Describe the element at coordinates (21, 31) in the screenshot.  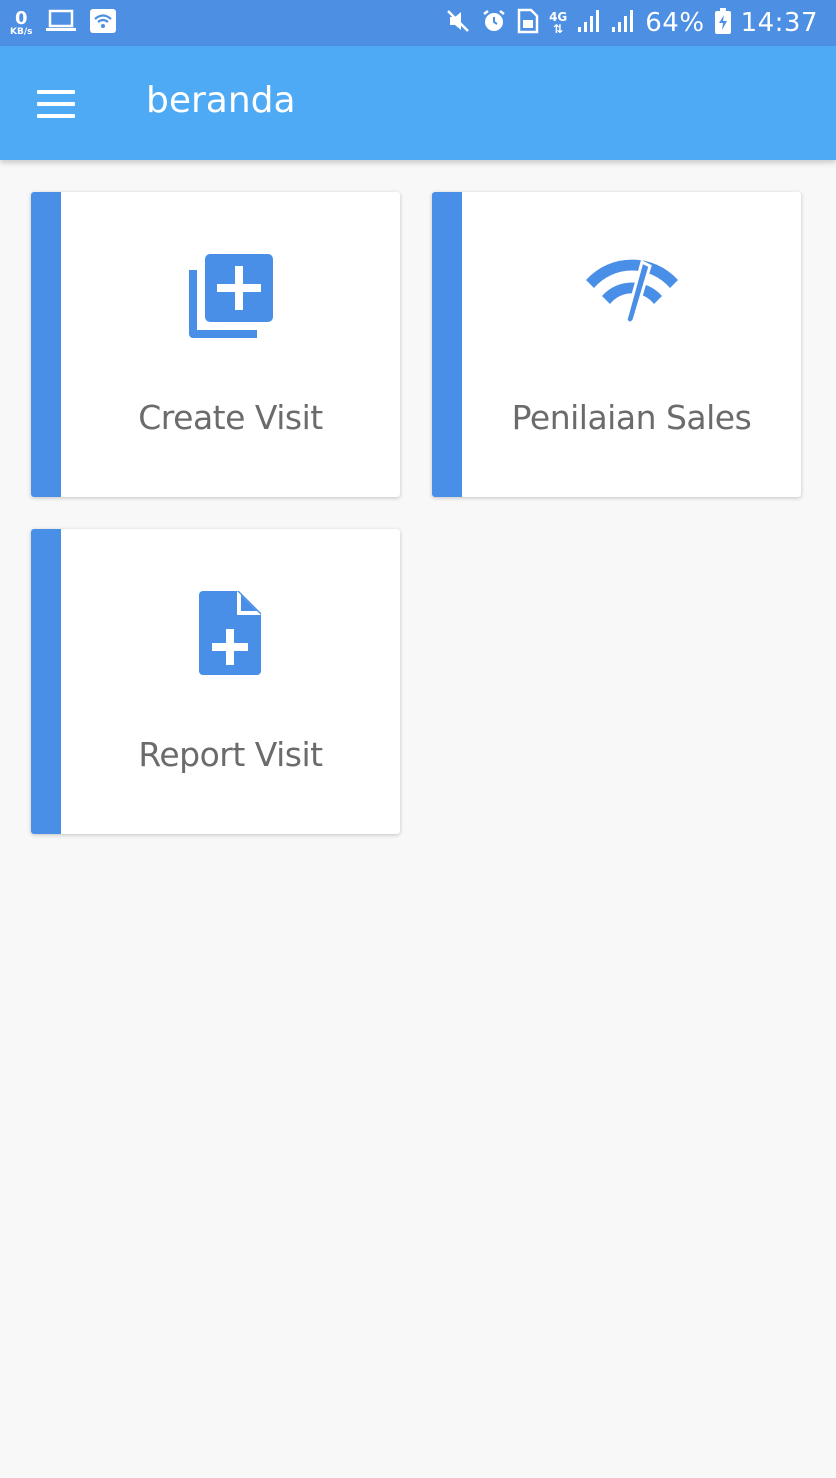
I see `net-speed-unit: KB/s` at that location.